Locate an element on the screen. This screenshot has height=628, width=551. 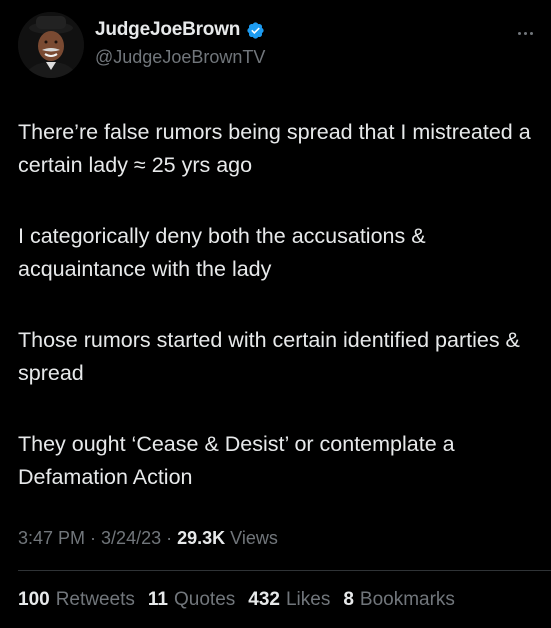
likes-label: Likes is located at coordinates (308, 599).